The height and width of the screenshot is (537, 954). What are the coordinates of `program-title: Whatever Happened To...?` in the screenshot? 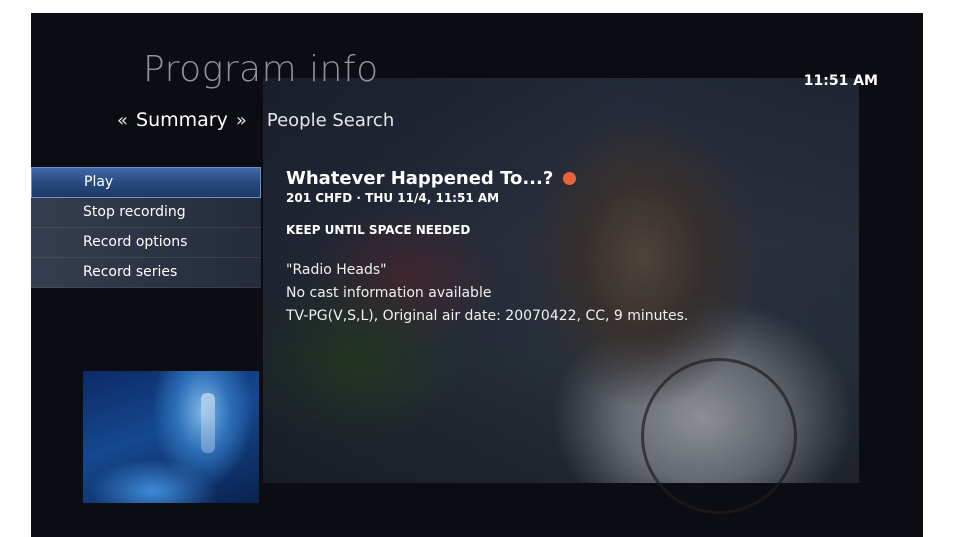 It's located at (420, 178).